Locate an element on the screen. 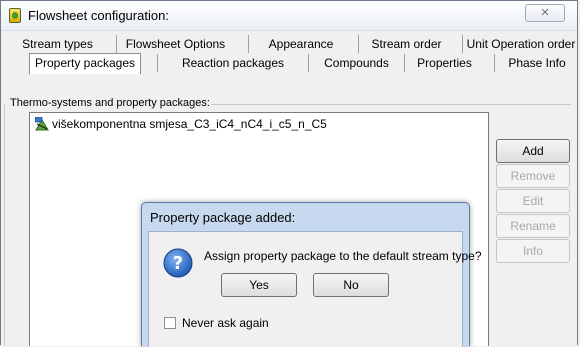  group-border is located at coordinates (4, 225).